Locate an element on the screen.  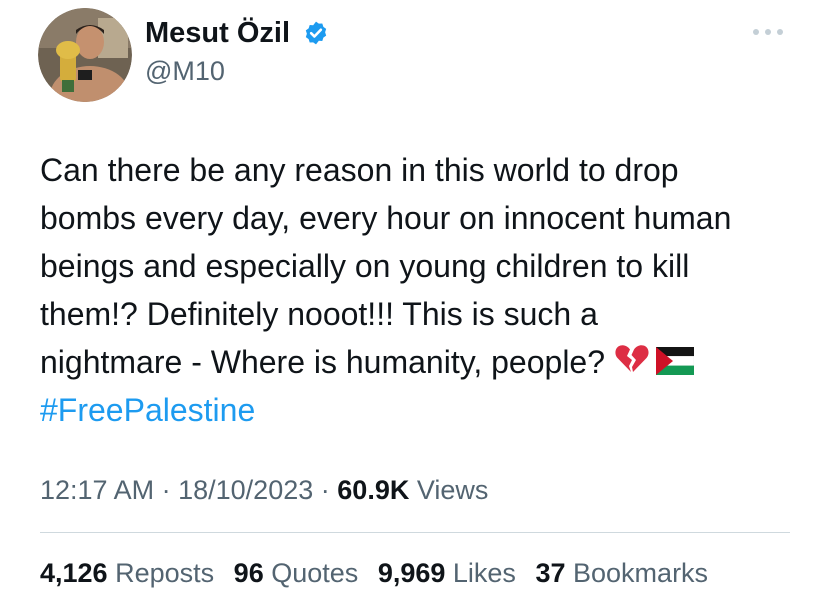
handle: @M10 is located at coordinates (185, 71).